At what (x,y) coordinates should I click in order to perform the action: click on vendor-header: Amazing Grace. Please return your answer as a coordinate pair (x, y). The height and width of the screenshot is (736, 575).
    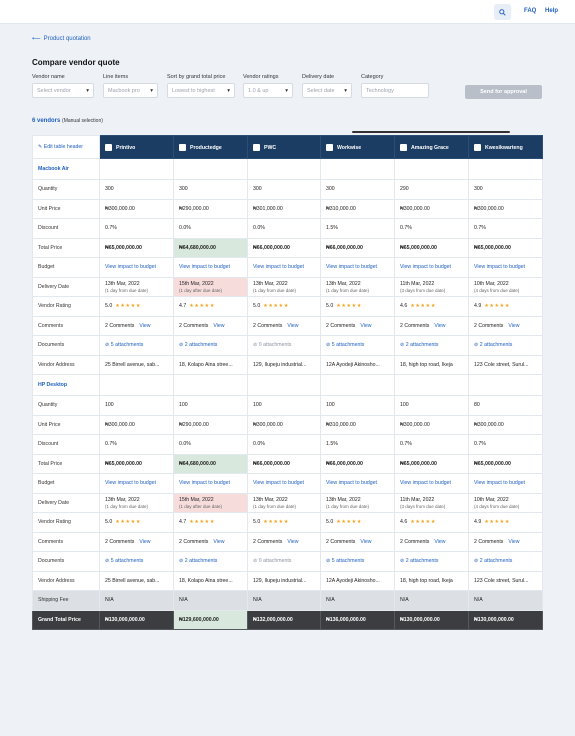
    Looking at the image, I should click on (431, 147).